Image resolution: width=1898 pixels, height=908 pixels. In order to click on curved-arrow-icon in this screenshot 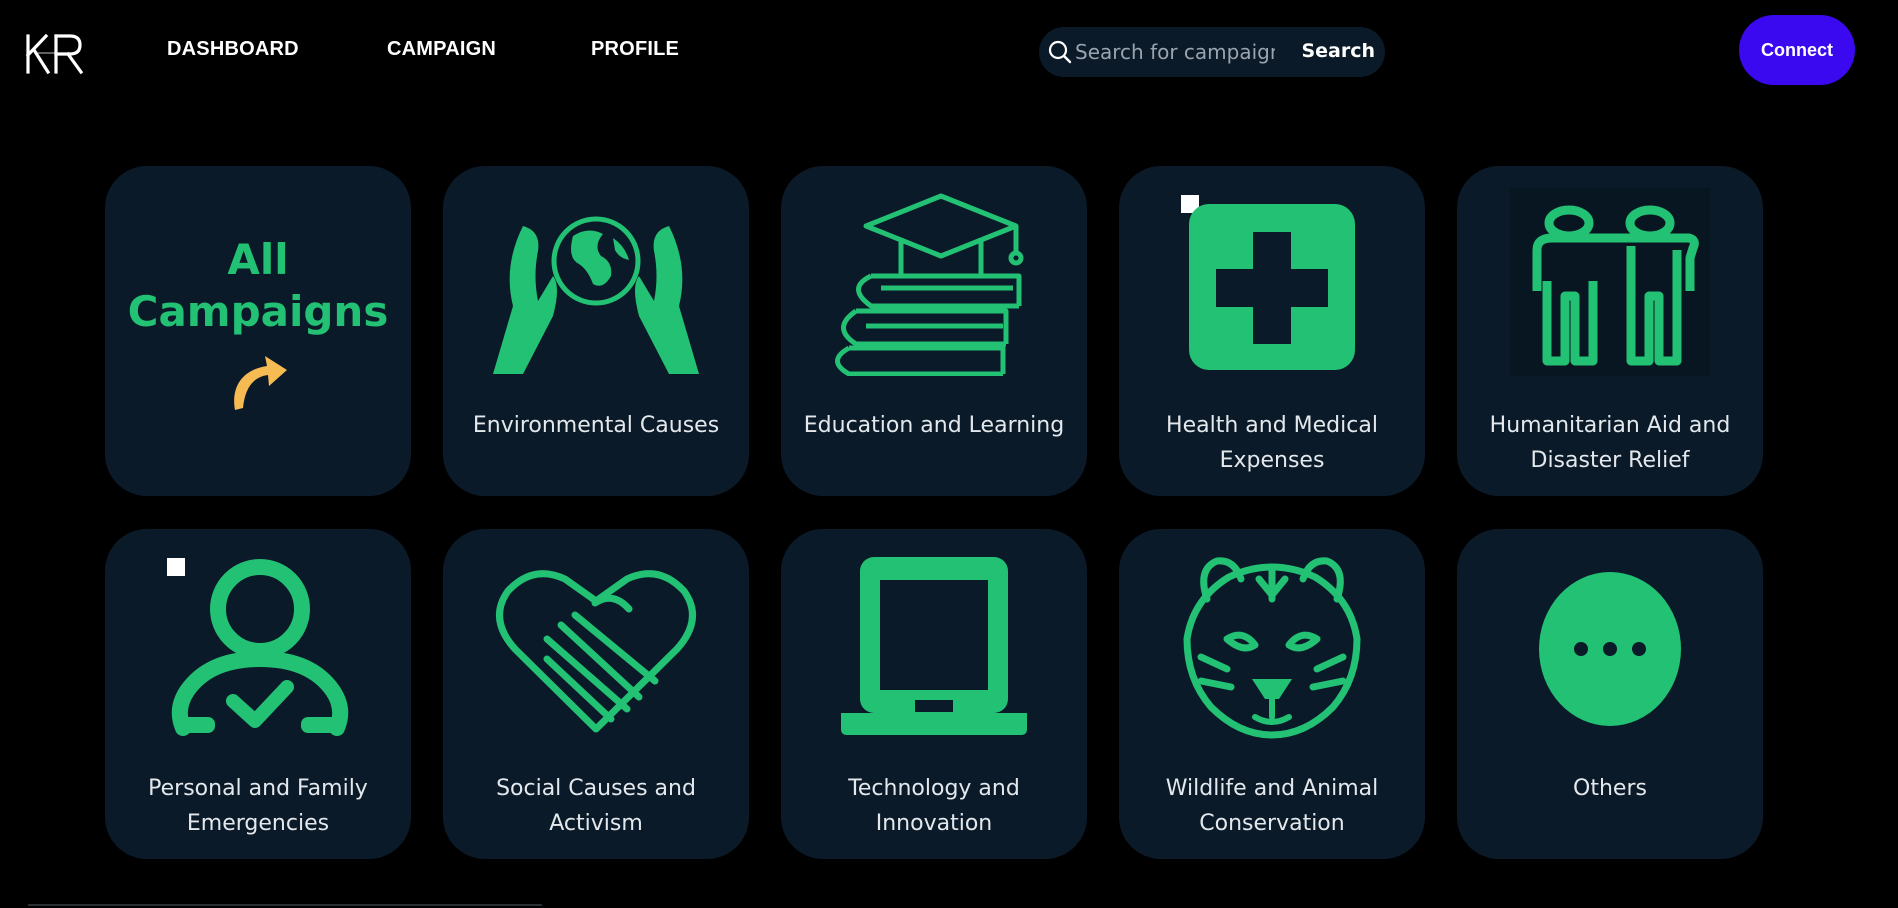, I will do `click(260, 383)`.